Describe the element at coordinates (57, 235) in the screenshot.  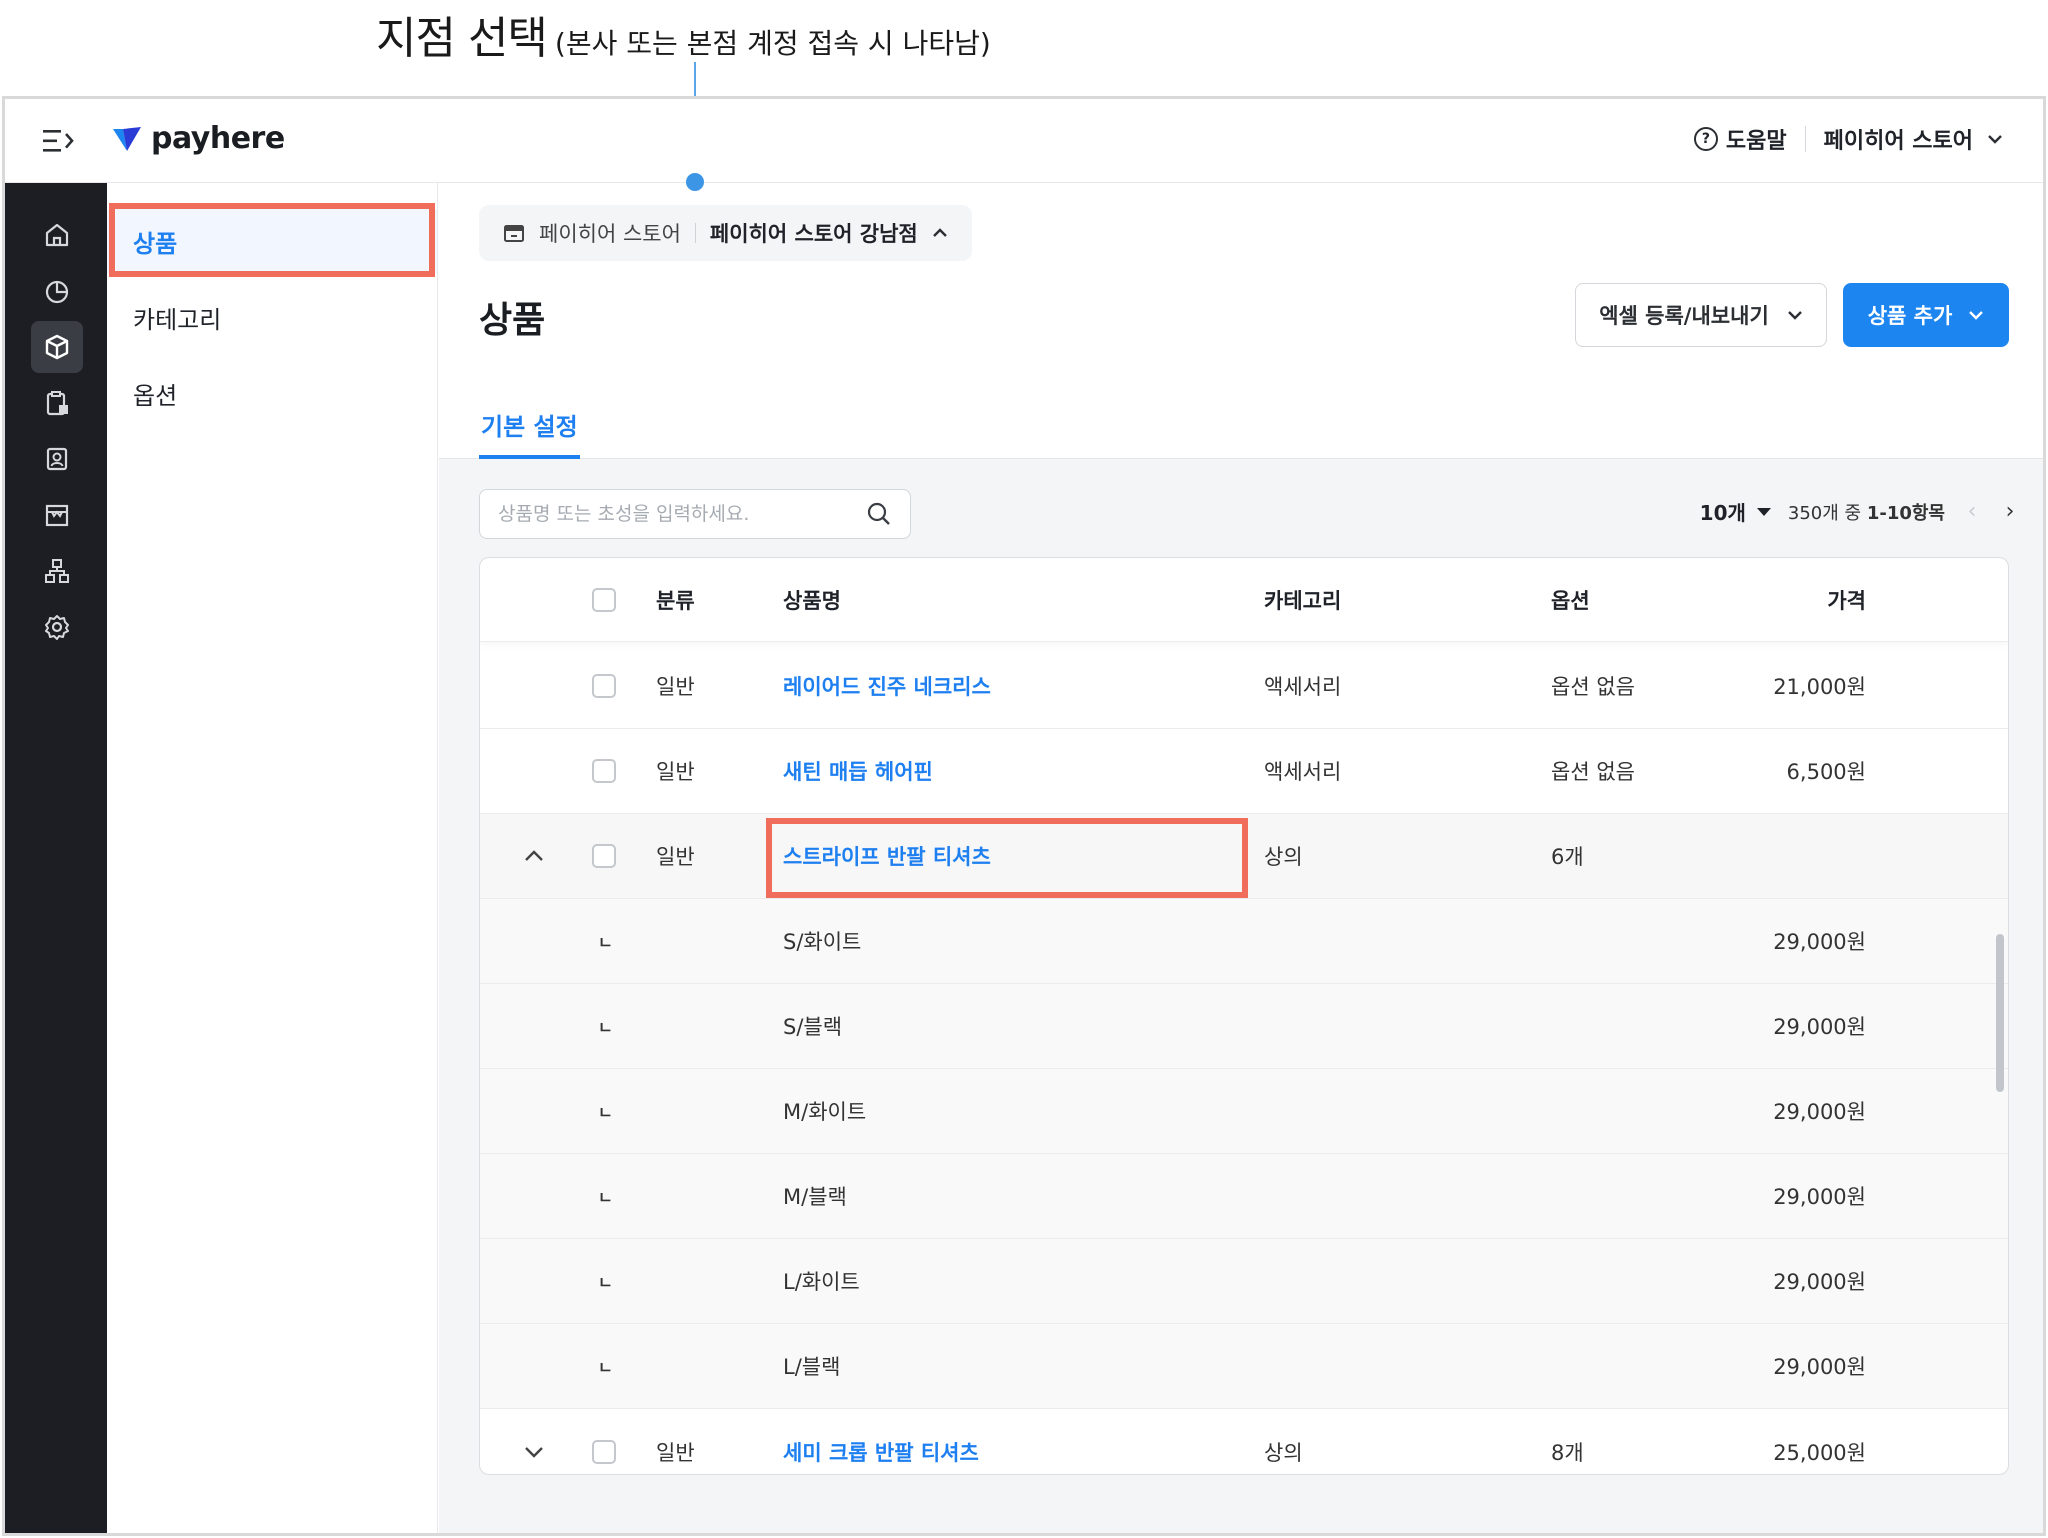
I see `nav-home-icon` at that location.